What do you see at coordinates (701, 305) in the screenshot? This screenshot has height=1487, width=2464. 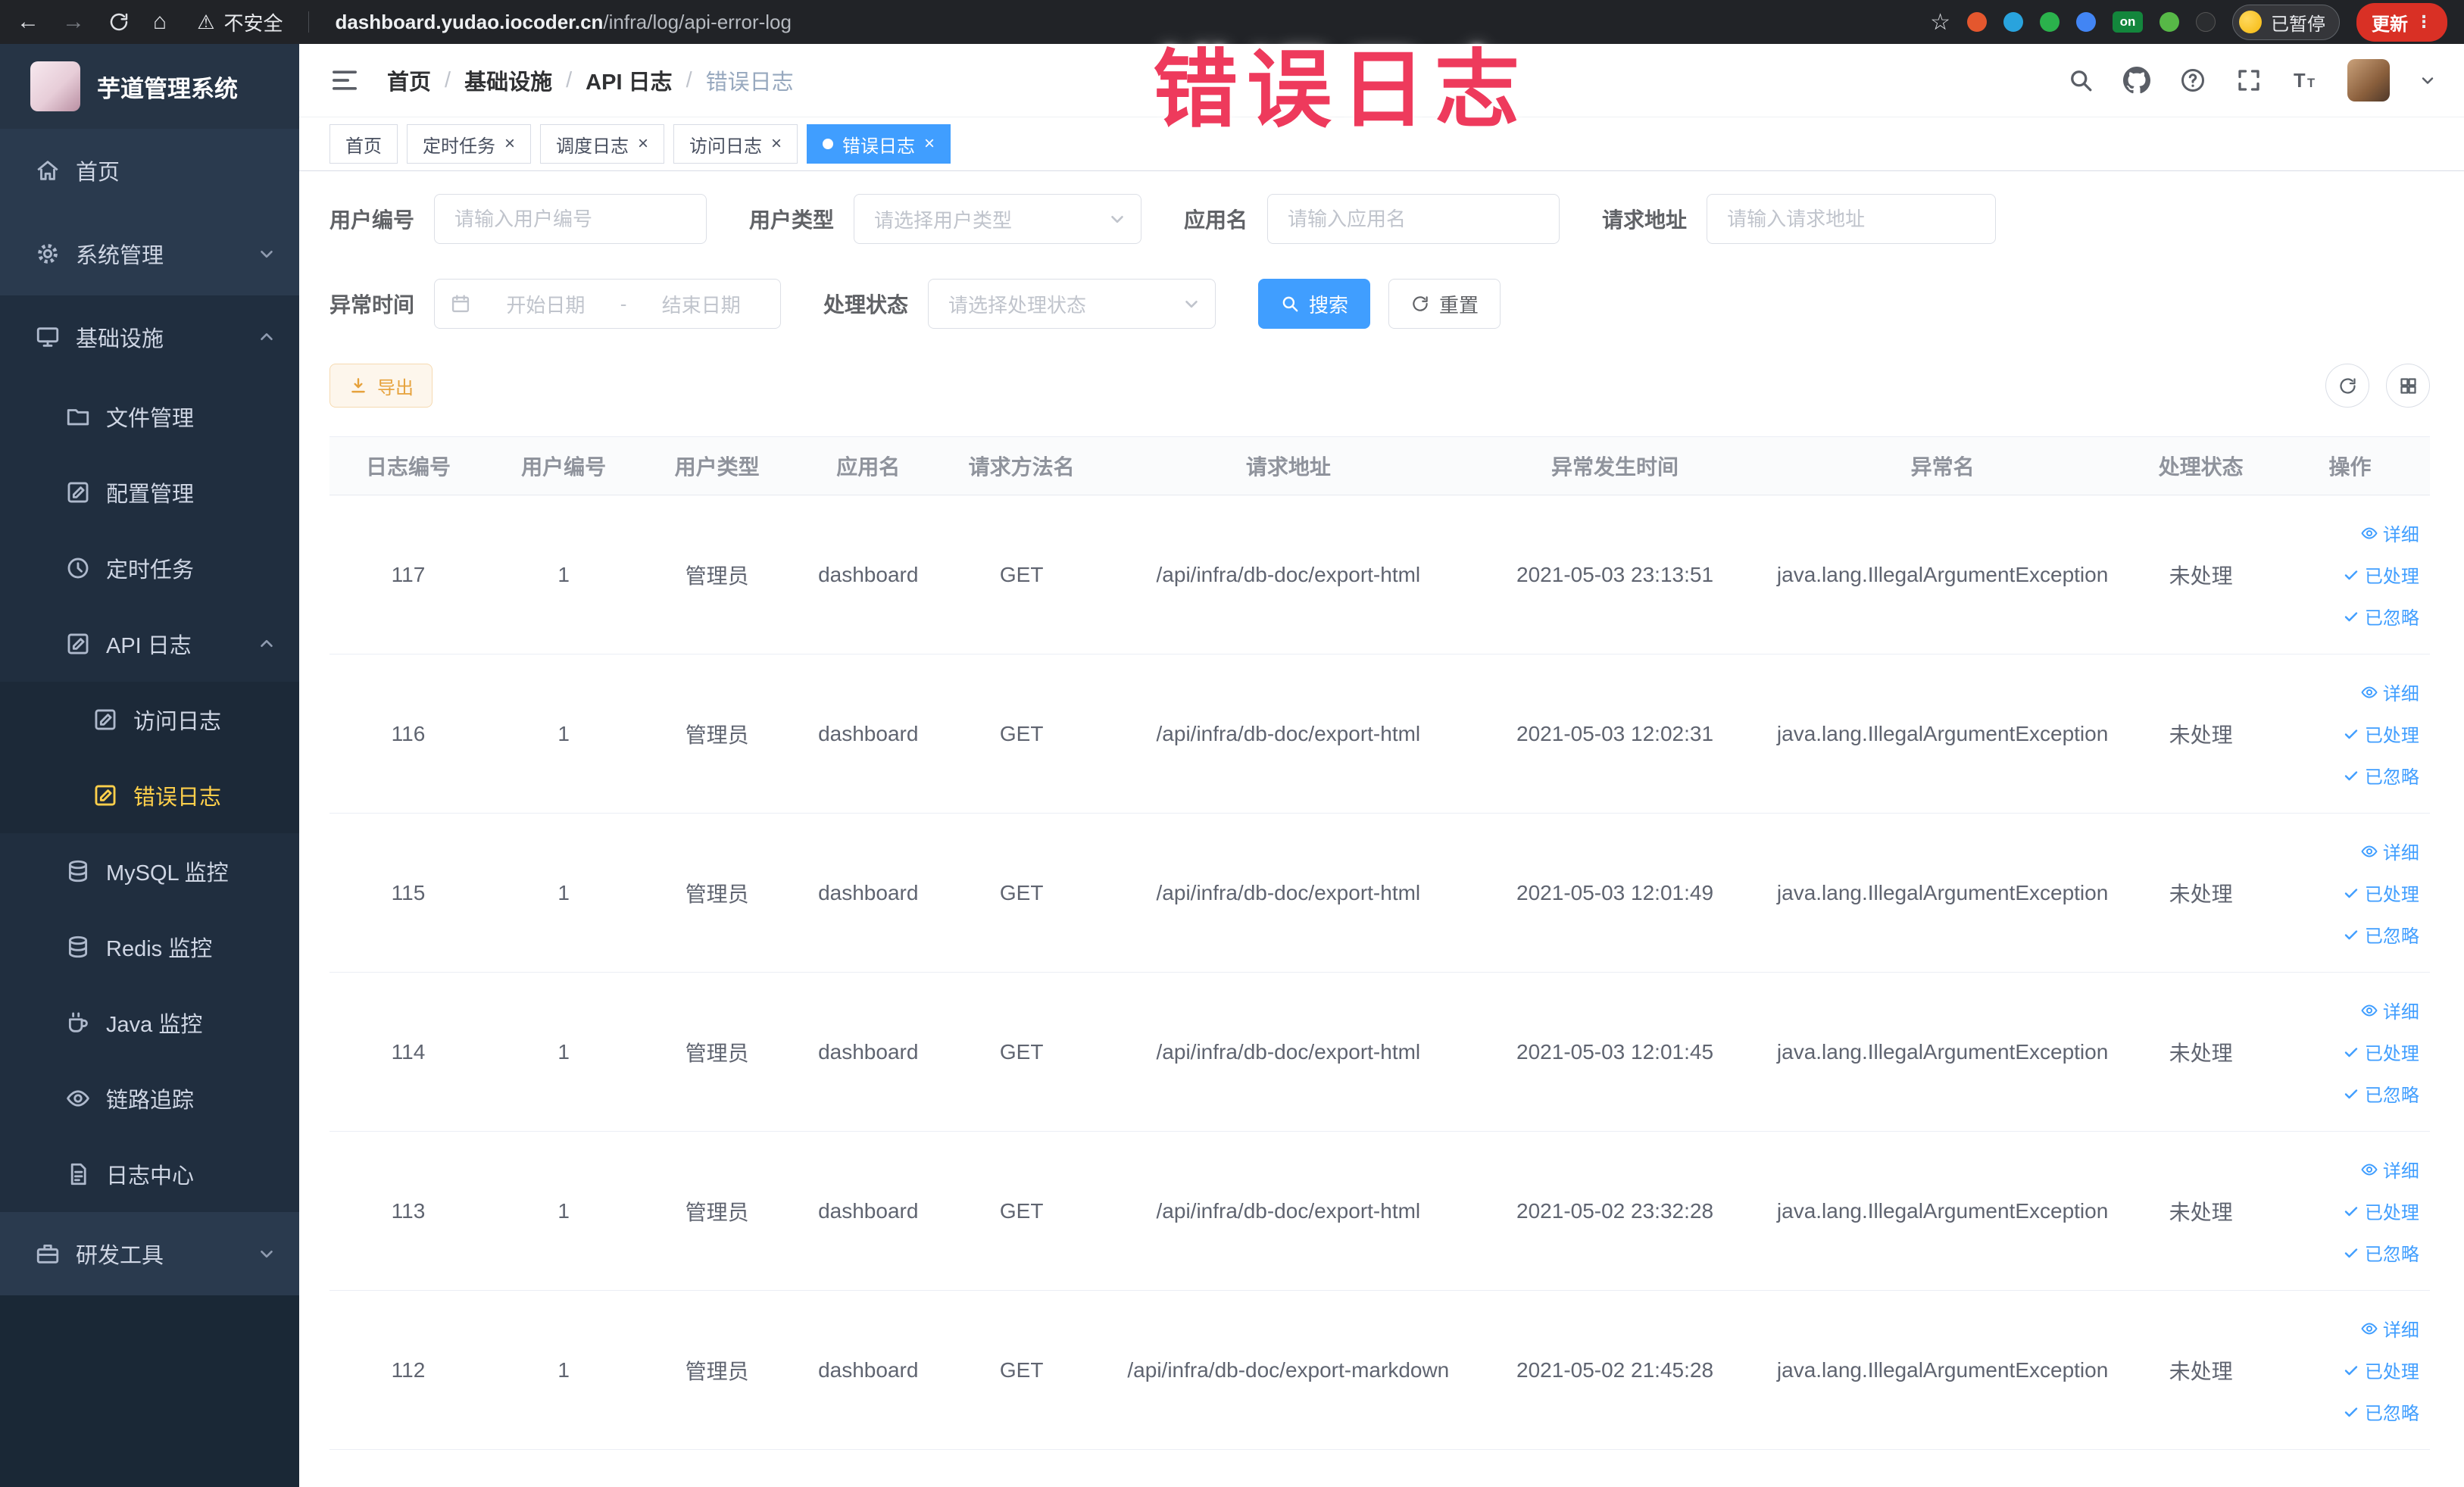 I see `end-date-placeholder: 结束日期` at bounding box center [701, 305].